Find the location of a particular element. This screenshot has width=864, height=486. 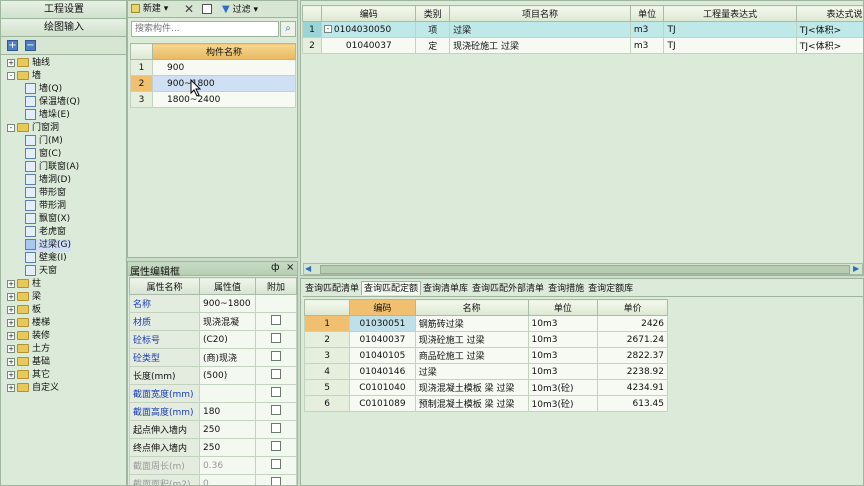

table-row: 2 01040037 定现浇砼施工 过梁 m3 TJ TJ<体积> is located at coordinates (582, 45).